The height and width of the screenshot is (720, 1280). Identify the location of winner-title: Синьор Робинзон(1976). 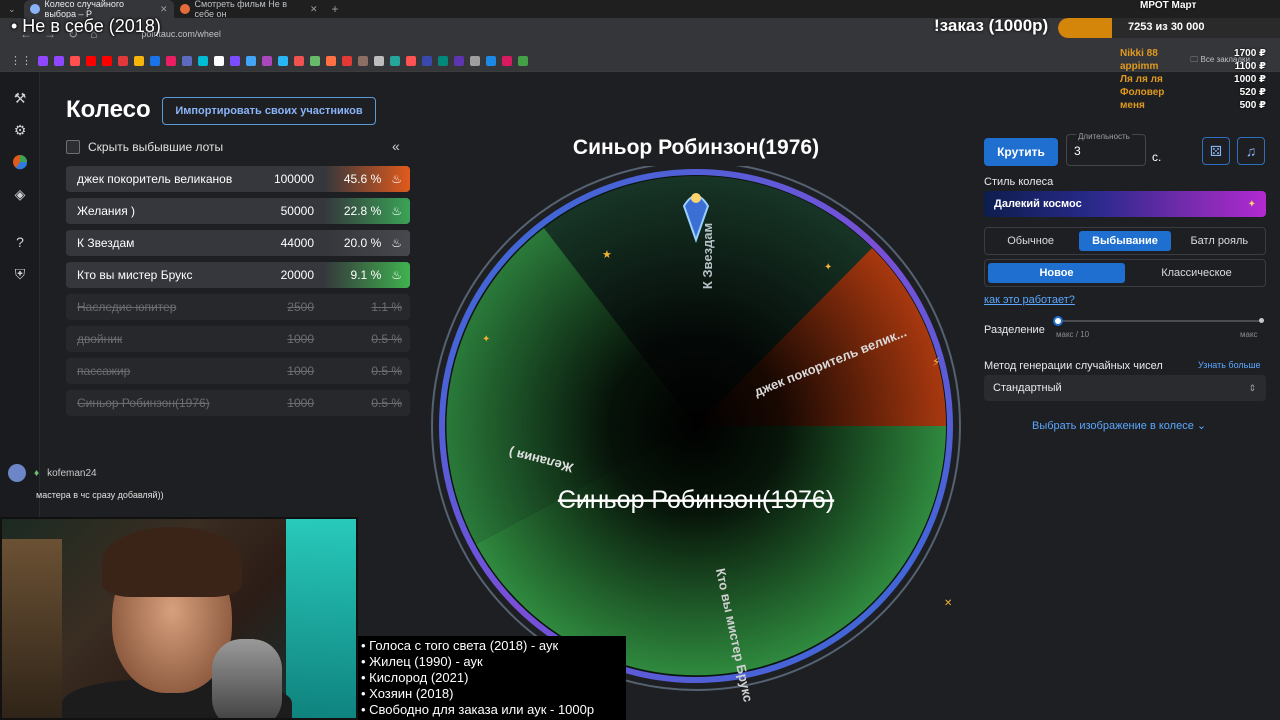
(696, 147).